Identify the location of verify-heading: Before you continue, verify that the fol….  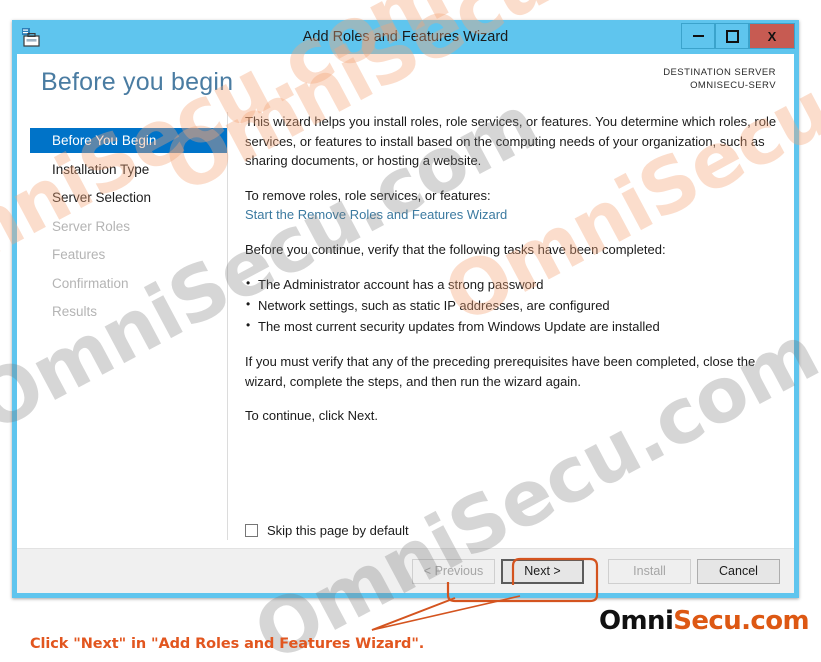
(455, 249).